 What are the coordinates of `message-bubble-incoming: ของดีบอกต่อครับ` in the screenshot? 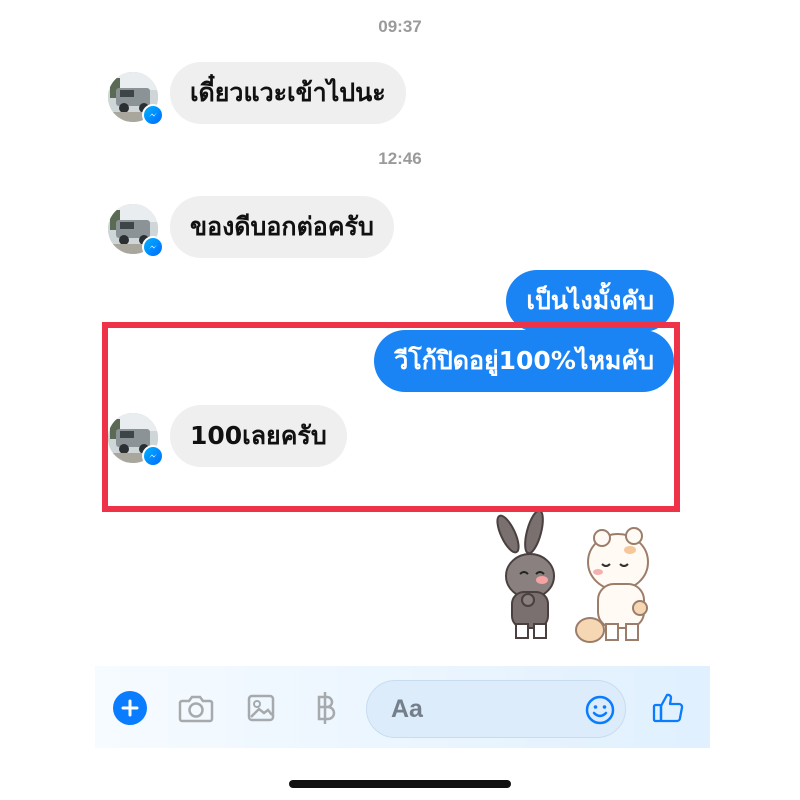 It's located at (282, 227).